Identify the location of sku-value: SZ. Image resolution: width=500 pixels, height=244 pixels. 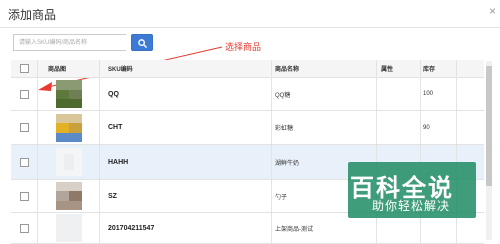
(112, 196).